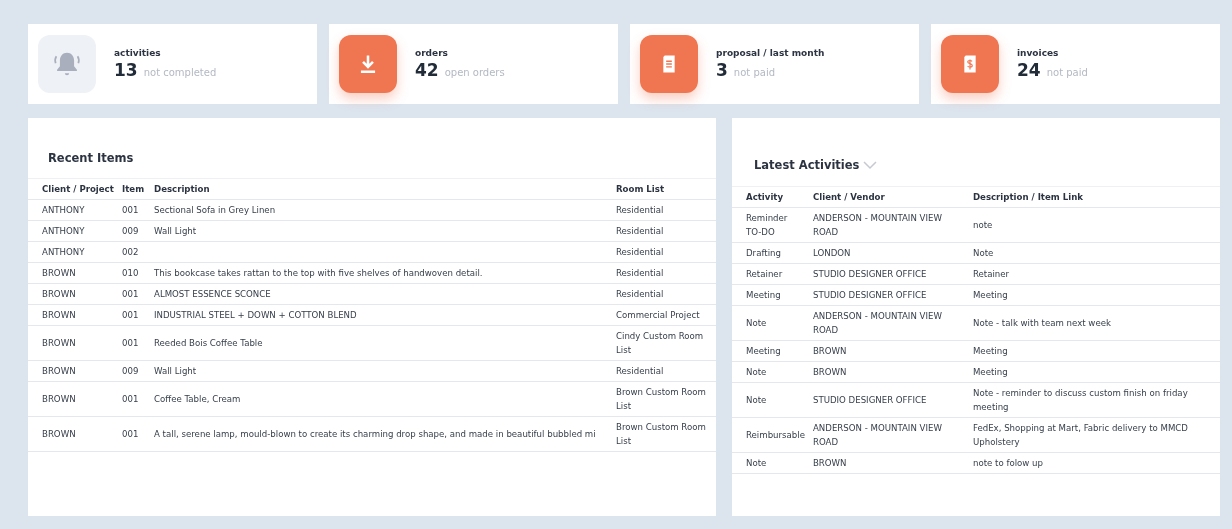 This screenshot has height=529, width=1232. I want to click on table-cell: Drafting, so click(770, 253).